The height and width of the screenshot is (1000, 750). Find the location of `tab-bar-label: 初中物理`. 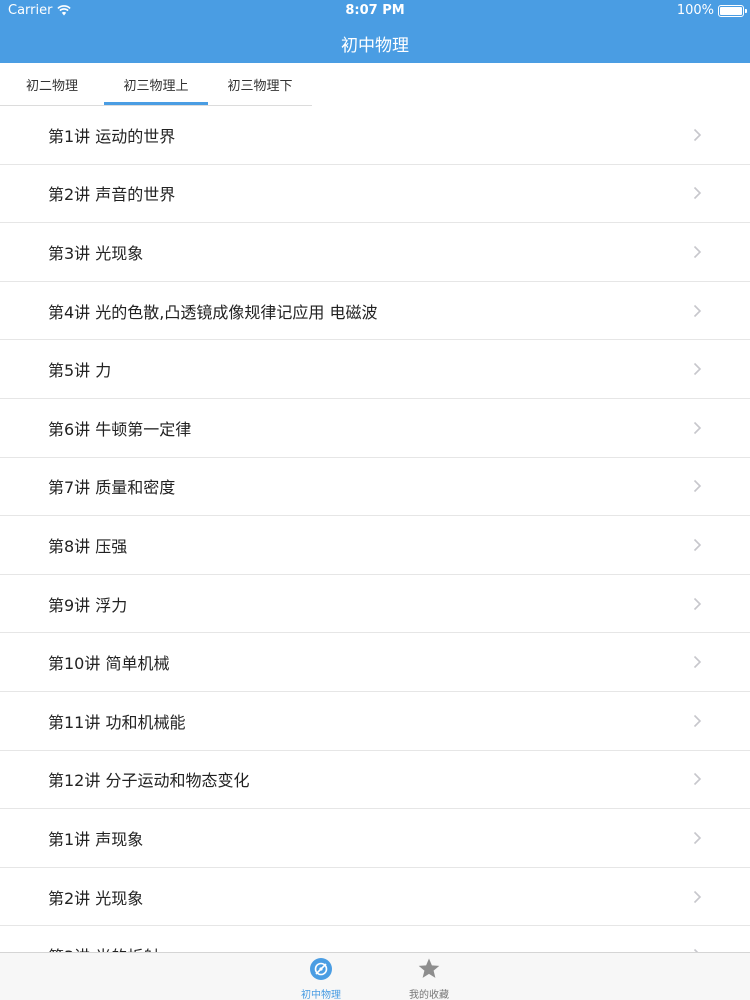

tab-bar-label: 初中物理 is located at coordinates (321, 995).